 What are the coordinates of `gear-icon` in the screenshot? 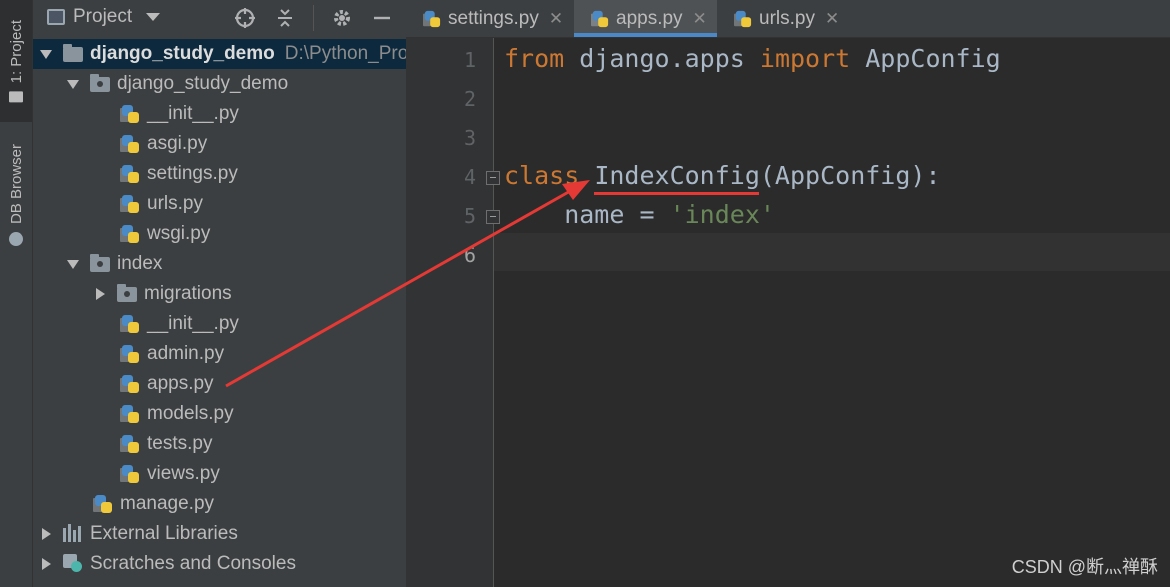 It's located at (342, 18).